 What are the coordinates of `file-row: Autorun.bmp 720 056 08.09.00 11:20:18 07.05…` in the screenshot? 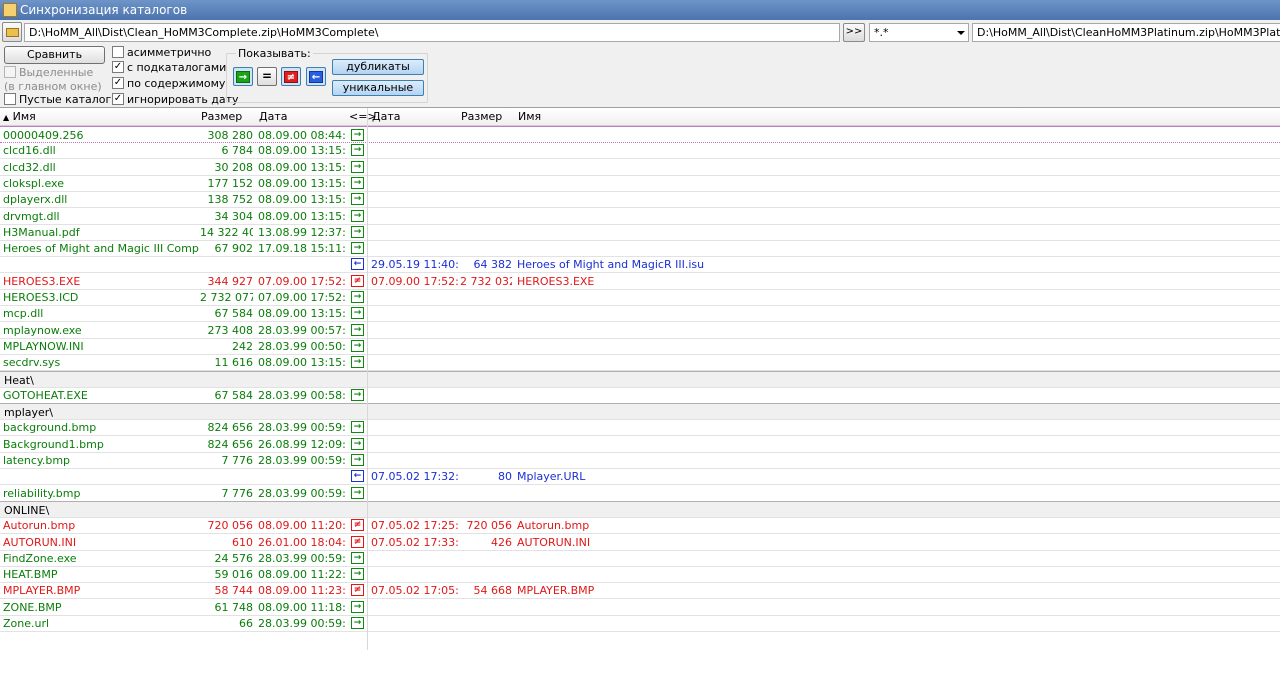 It's located at (640, 526).